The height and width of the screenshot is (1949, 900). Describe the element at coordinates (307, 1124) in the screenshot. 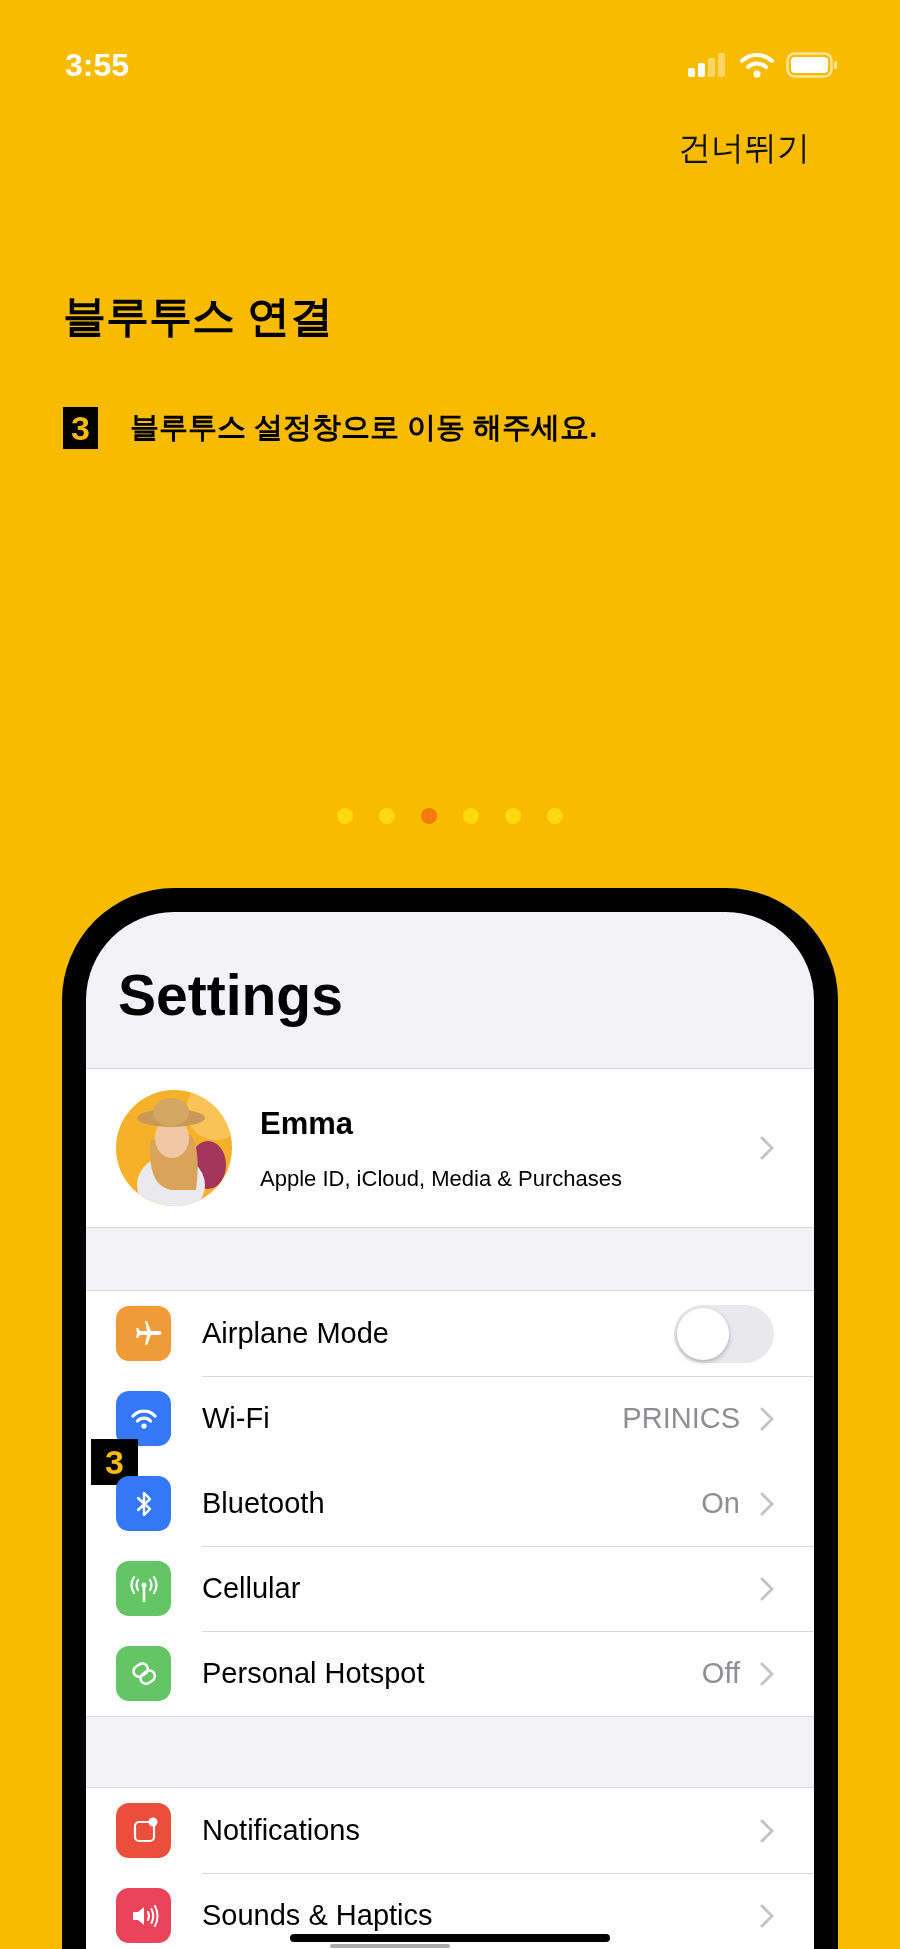

I see `profile-name: Emma` at that location.